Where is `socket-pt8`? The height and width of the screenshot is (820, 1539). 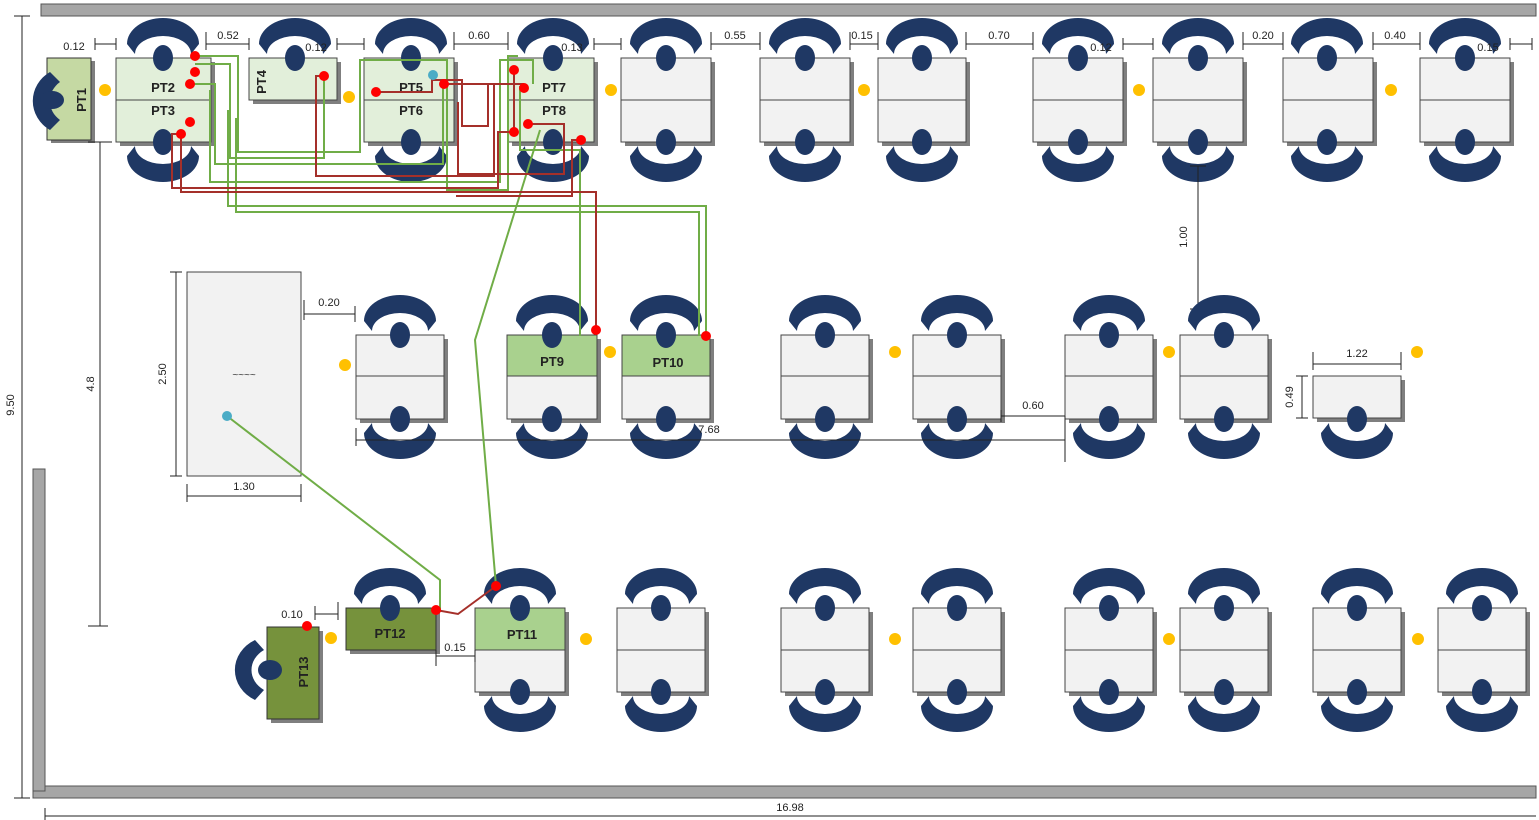 socket-pt8 is located at coordinates (611, 90).